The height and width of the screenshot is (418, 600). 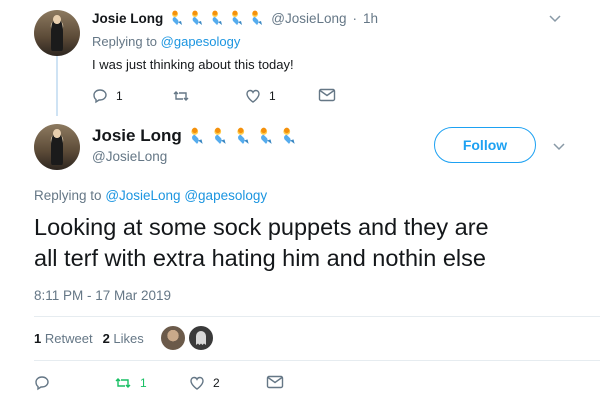 I want to click on tweet-text: I was just thinking about this today!, so click(x=193, y=64).